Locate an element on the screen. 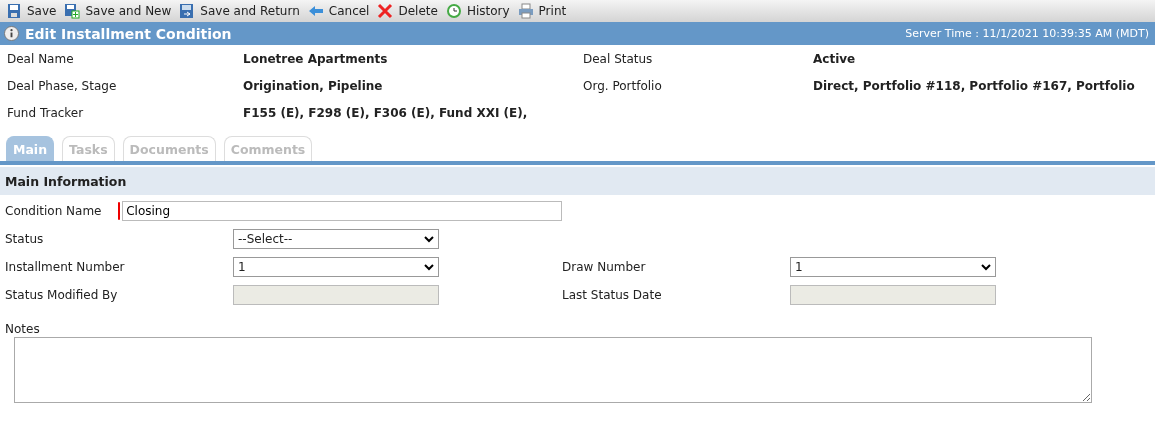 This screenshot has height=424, width=1155. toolbar-button: Save is located at coordinates (33, 11).